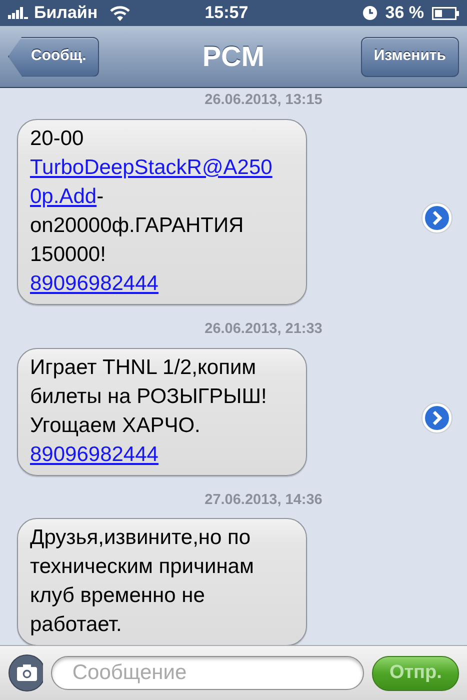 Image resolution: width=467 pixels, height=700 pixels. I want to click on signal-icon, so click(19, 13).